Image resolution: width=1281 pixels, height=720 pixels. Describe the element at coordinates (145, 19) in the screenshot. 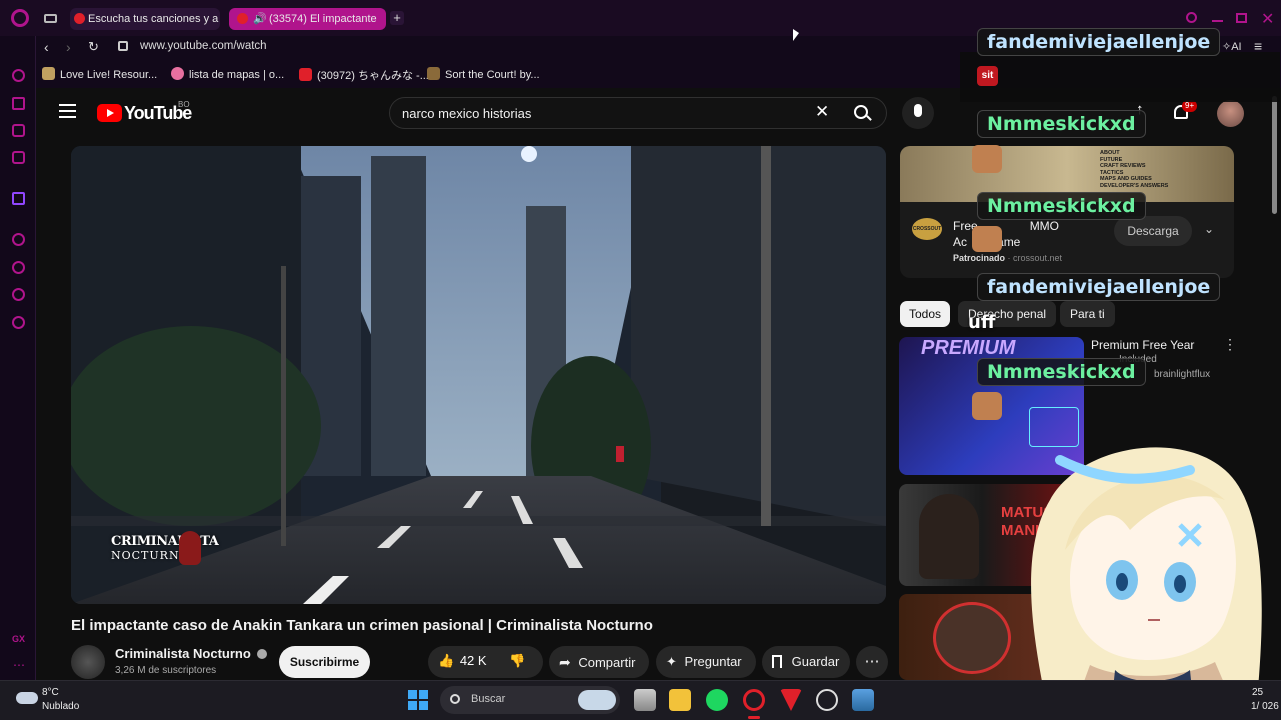

I see `tab-spotify: Escucha tus canciones y a` at that location.